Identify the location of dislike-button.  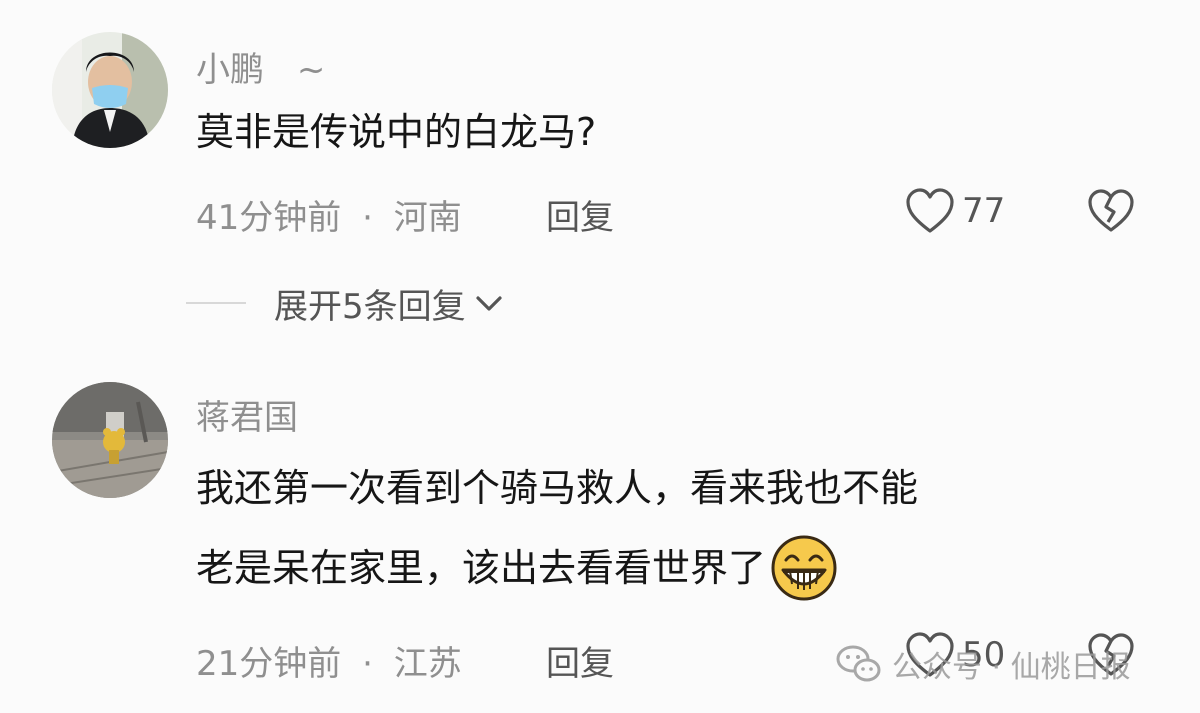
(1111, 213).